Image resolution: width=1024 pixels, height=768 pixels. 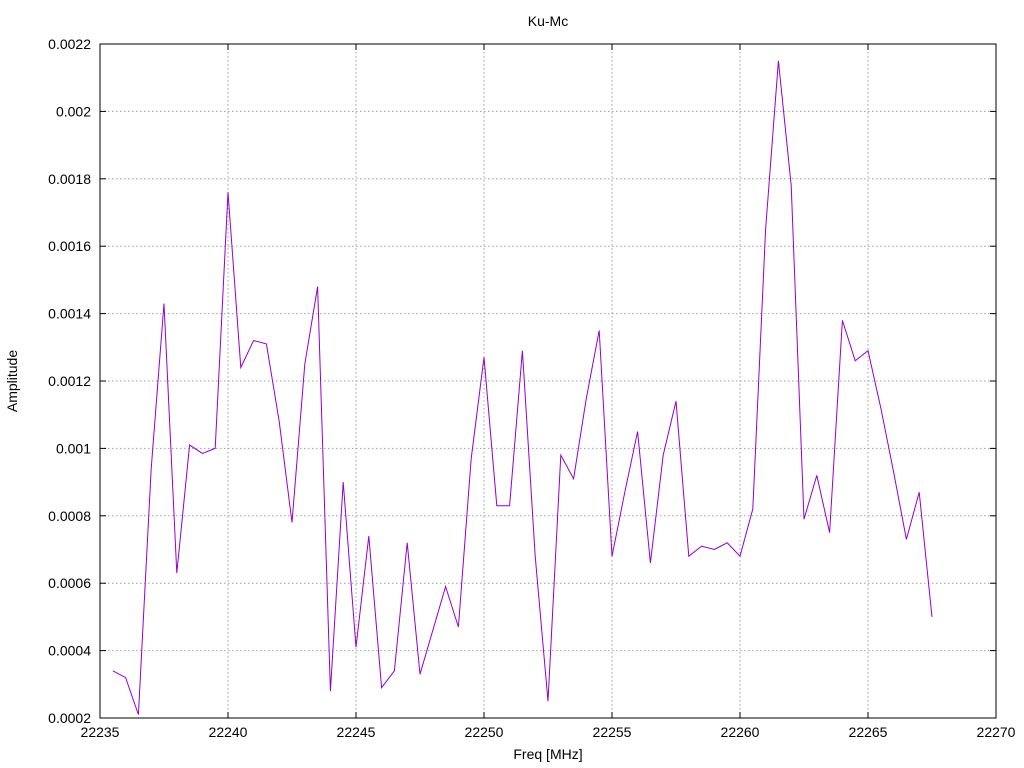 I want to click on chart-title: Ku-Mc, so click(x=548, y=21).